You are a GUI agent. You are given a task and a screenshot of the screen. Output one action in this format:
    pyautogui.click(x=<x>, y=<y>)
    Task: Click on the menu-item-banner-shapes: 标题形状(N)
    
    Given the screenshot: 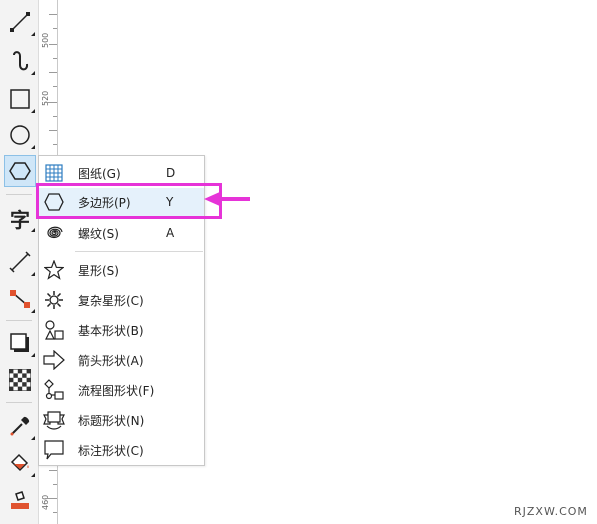 What is the action you would take?
    pyautogui.click(x=121, y=420)
    